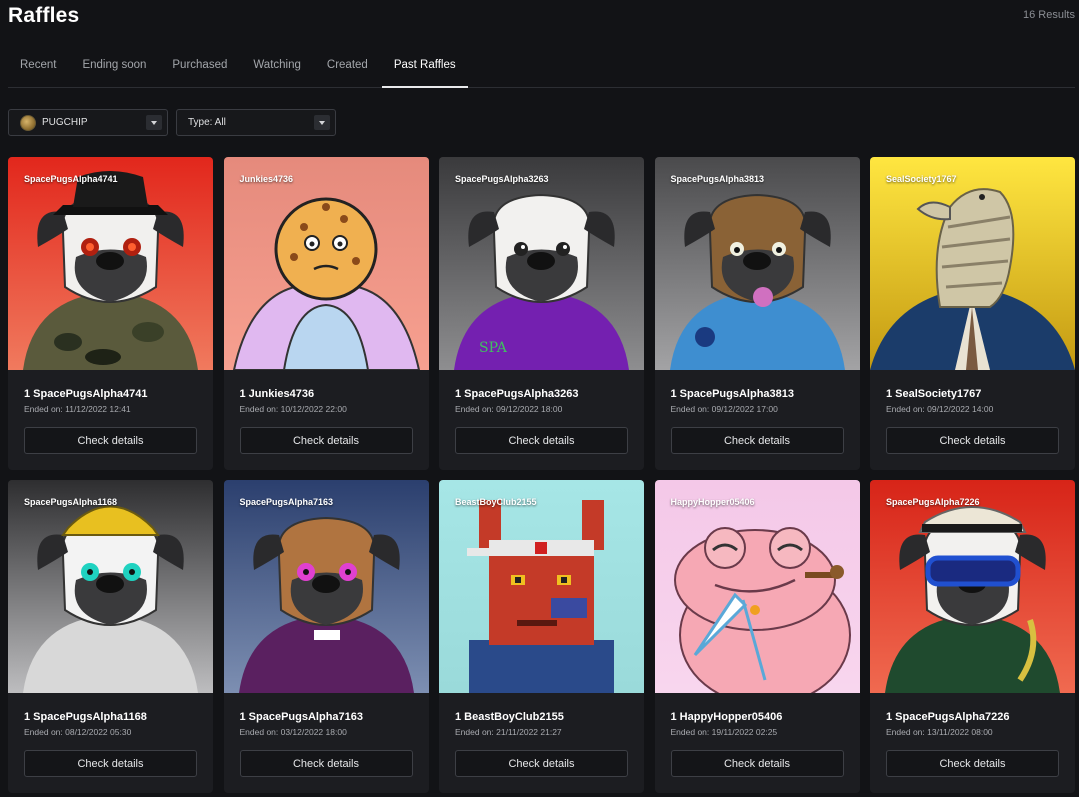 This screenshot has height=797, width=1079. What do you see at coordinates (1049, 15) in the screenshot?
I see `results-count: 16 Results` at bounding box center [1049, 15].